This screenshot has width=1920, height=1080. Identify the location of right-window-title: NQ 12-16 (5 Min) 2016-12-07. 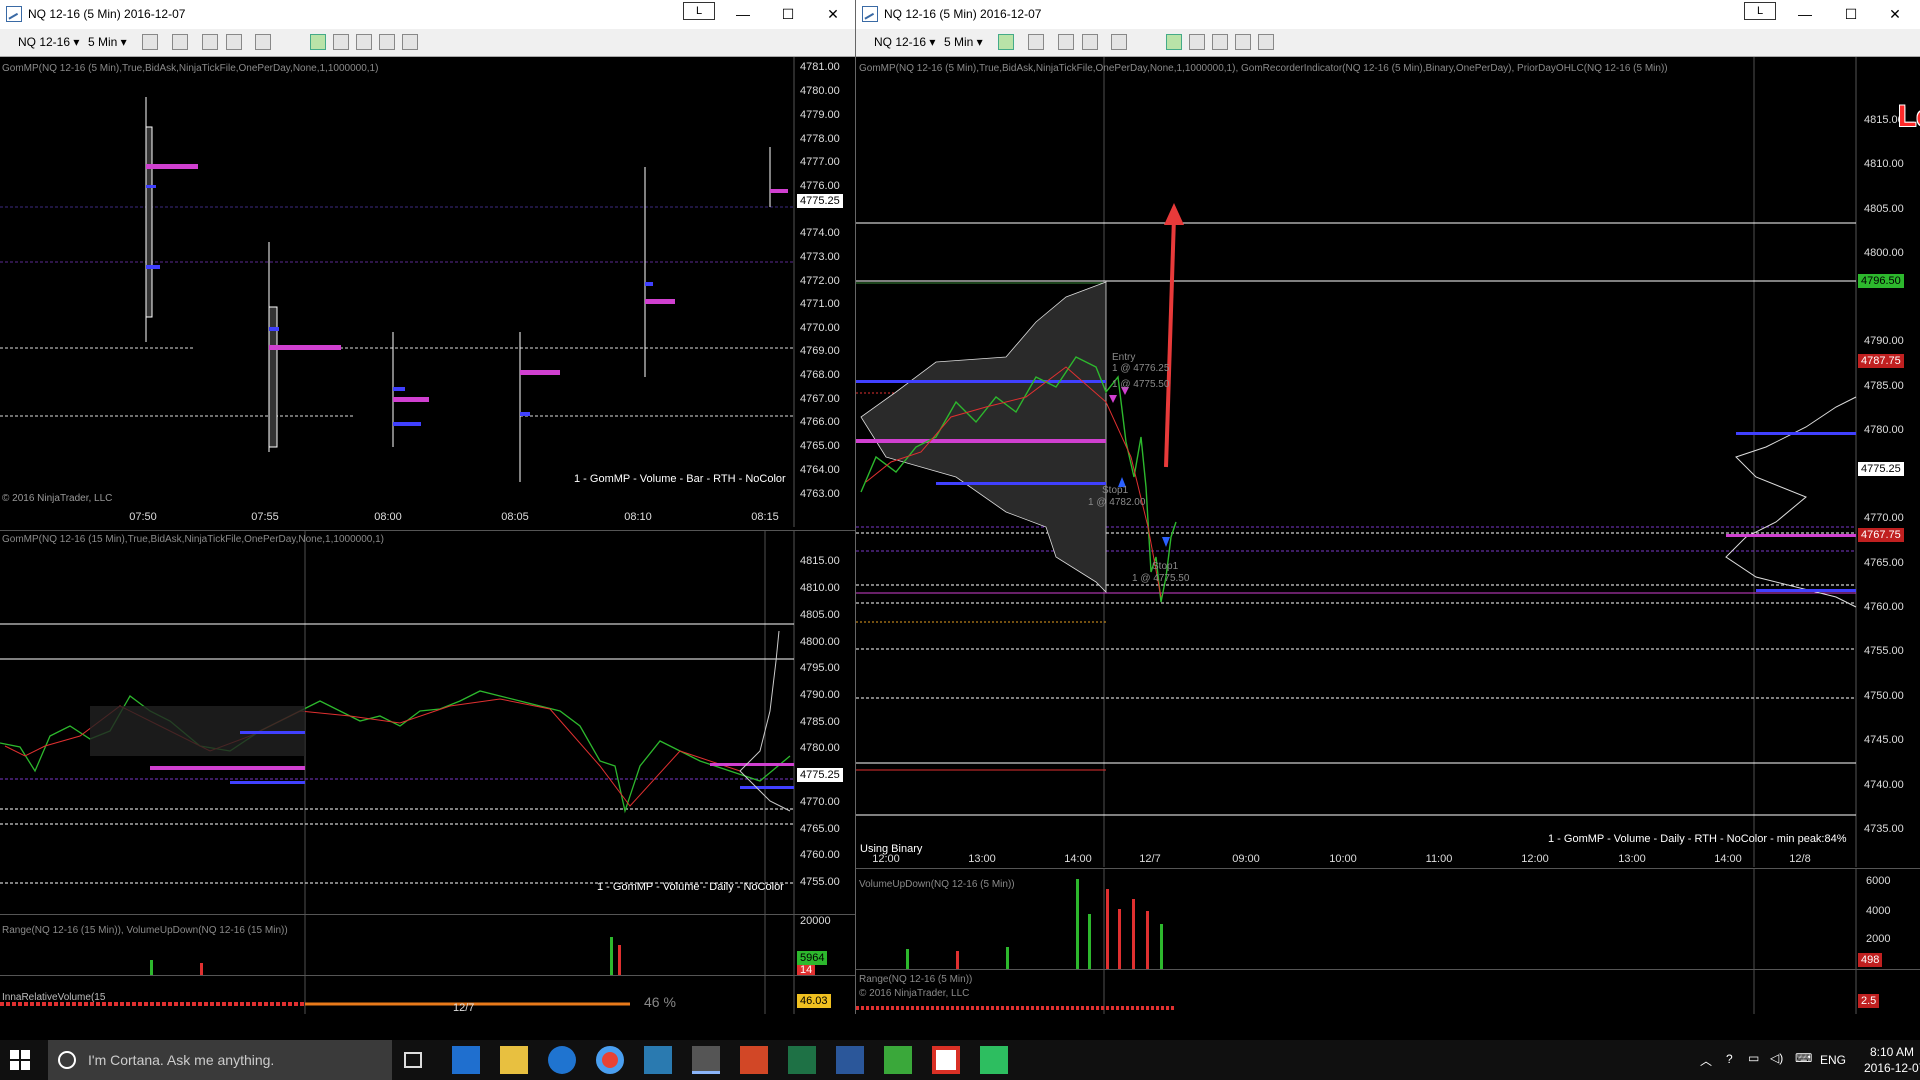
(963, 14).